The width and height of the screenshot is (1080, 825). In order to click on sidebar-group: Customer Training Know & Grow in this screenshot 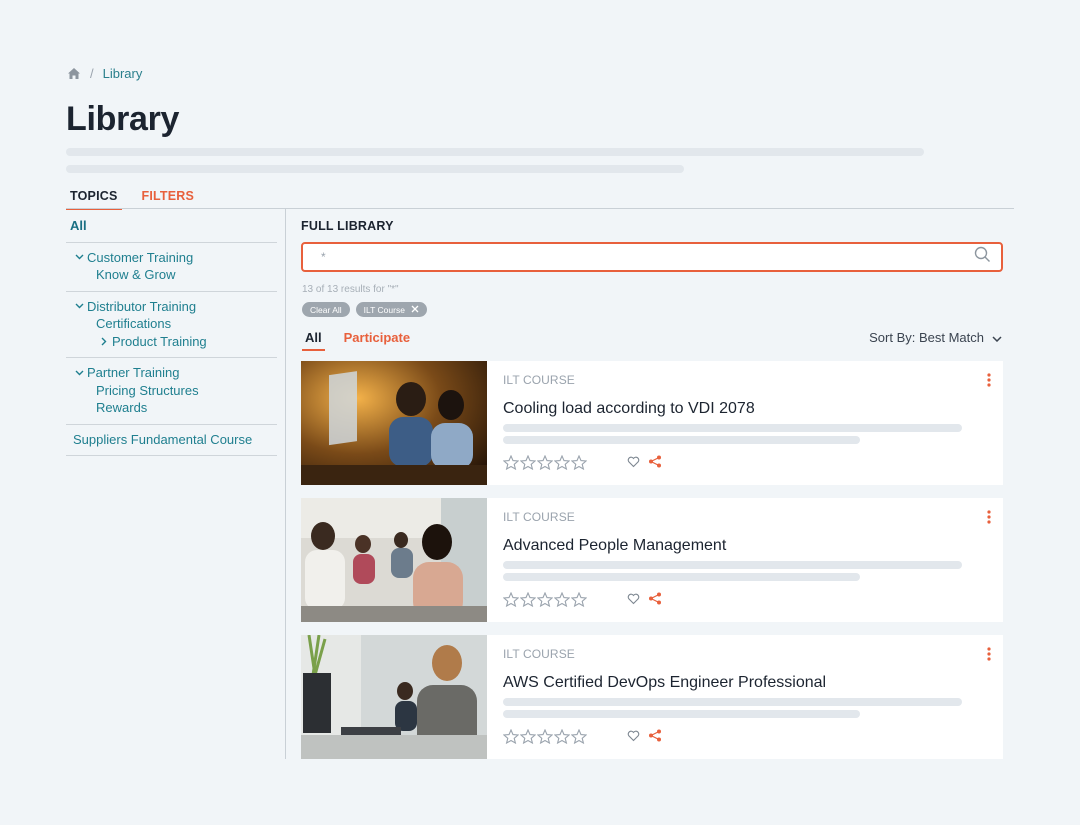, I will do `click(171, 267)`.